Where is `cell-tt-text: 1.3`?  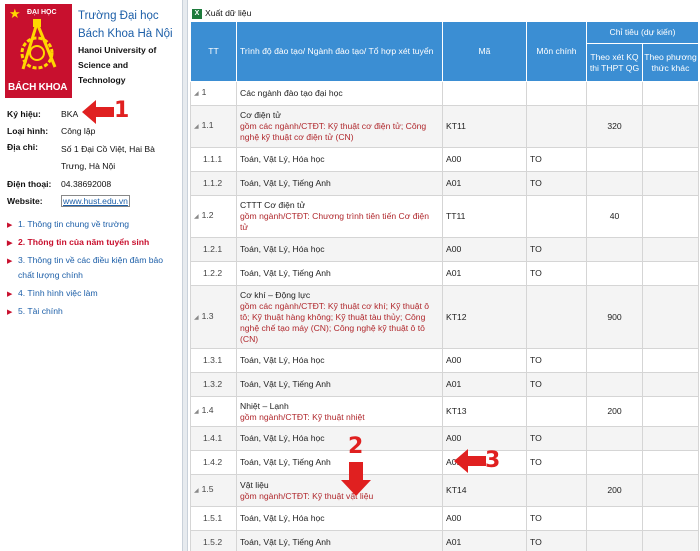 cell-tt-text: 1.3 is located at coordinates (207, 315).